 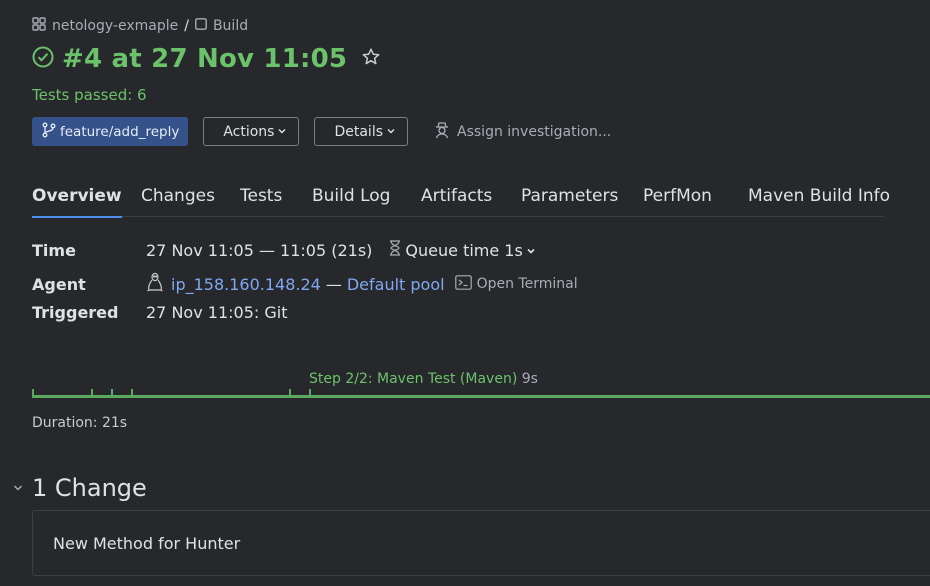 I want to click on linux-icon, so click(x=155, y=284).